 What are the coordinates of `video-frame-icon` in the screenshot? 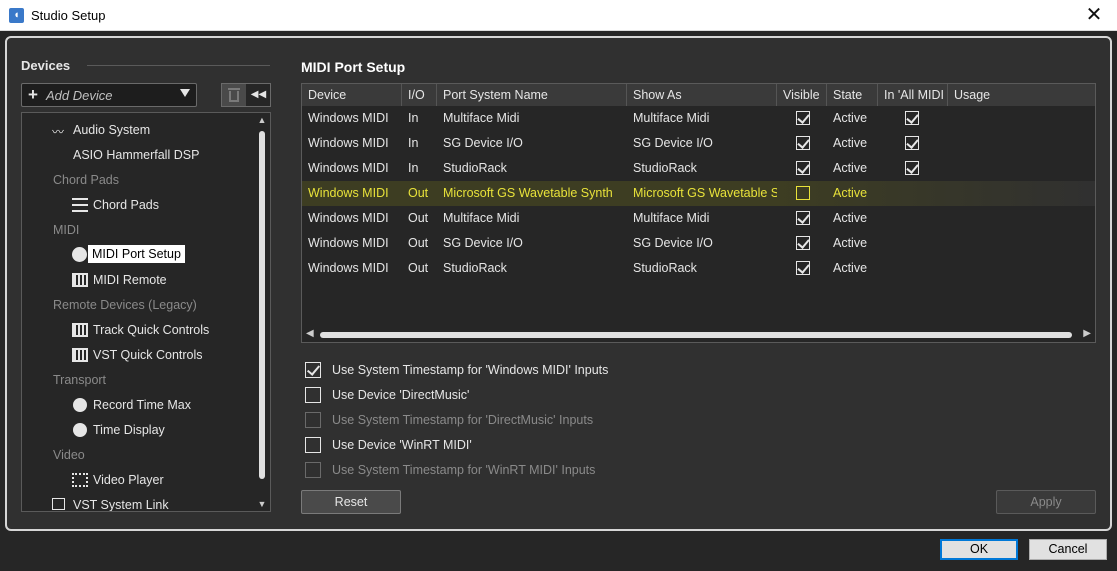 It's located at (80, 480).